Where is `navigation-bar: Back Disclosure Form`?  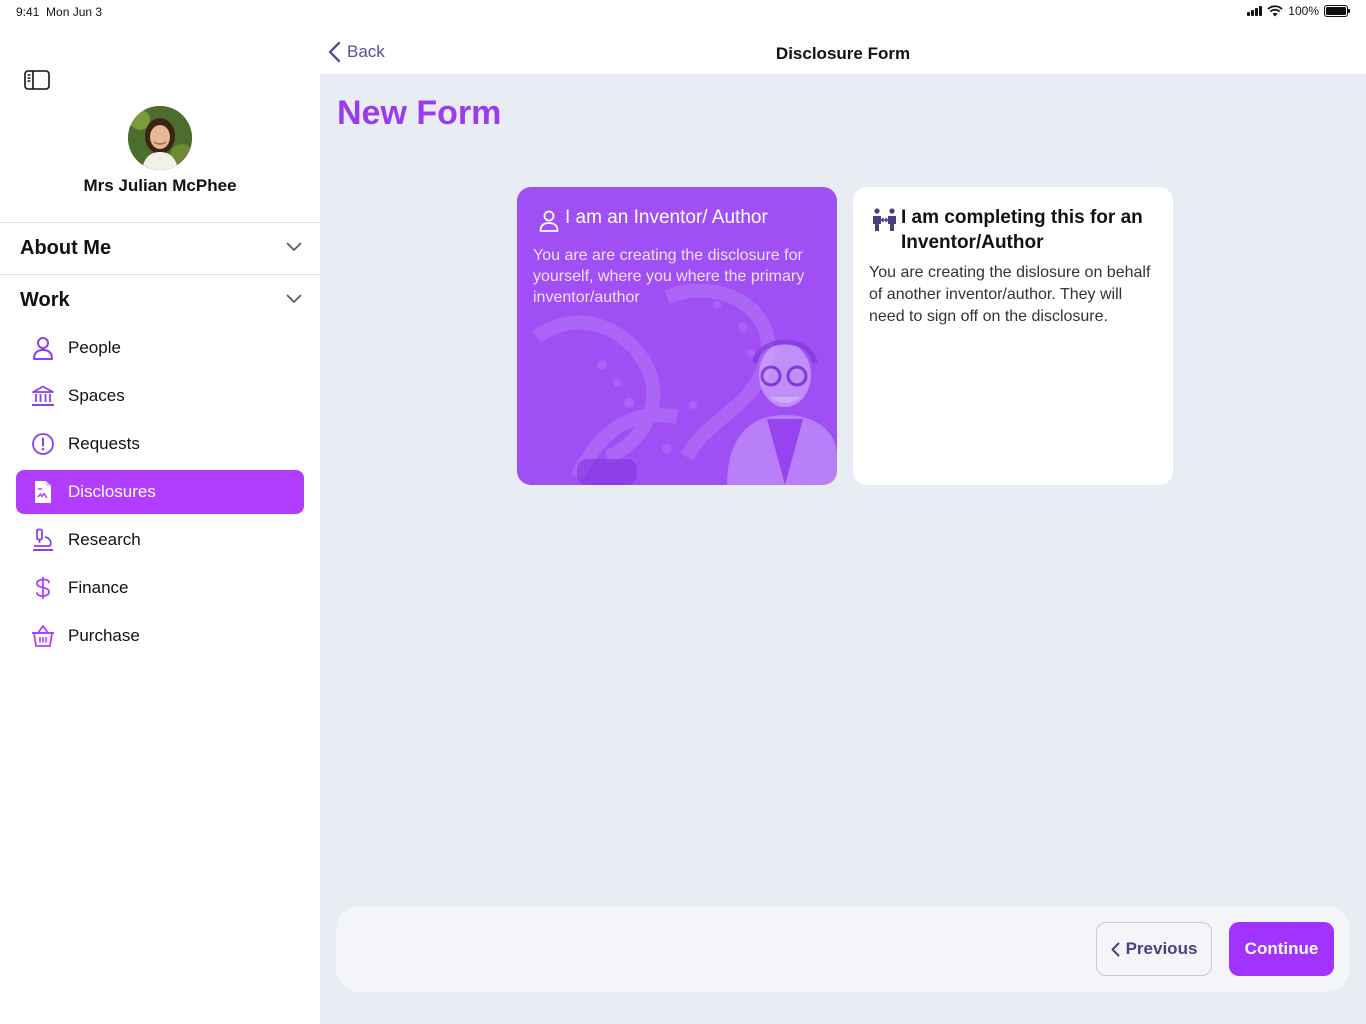 navigation-bar: Back Disclosure Form is located at coordinates (843, 49).